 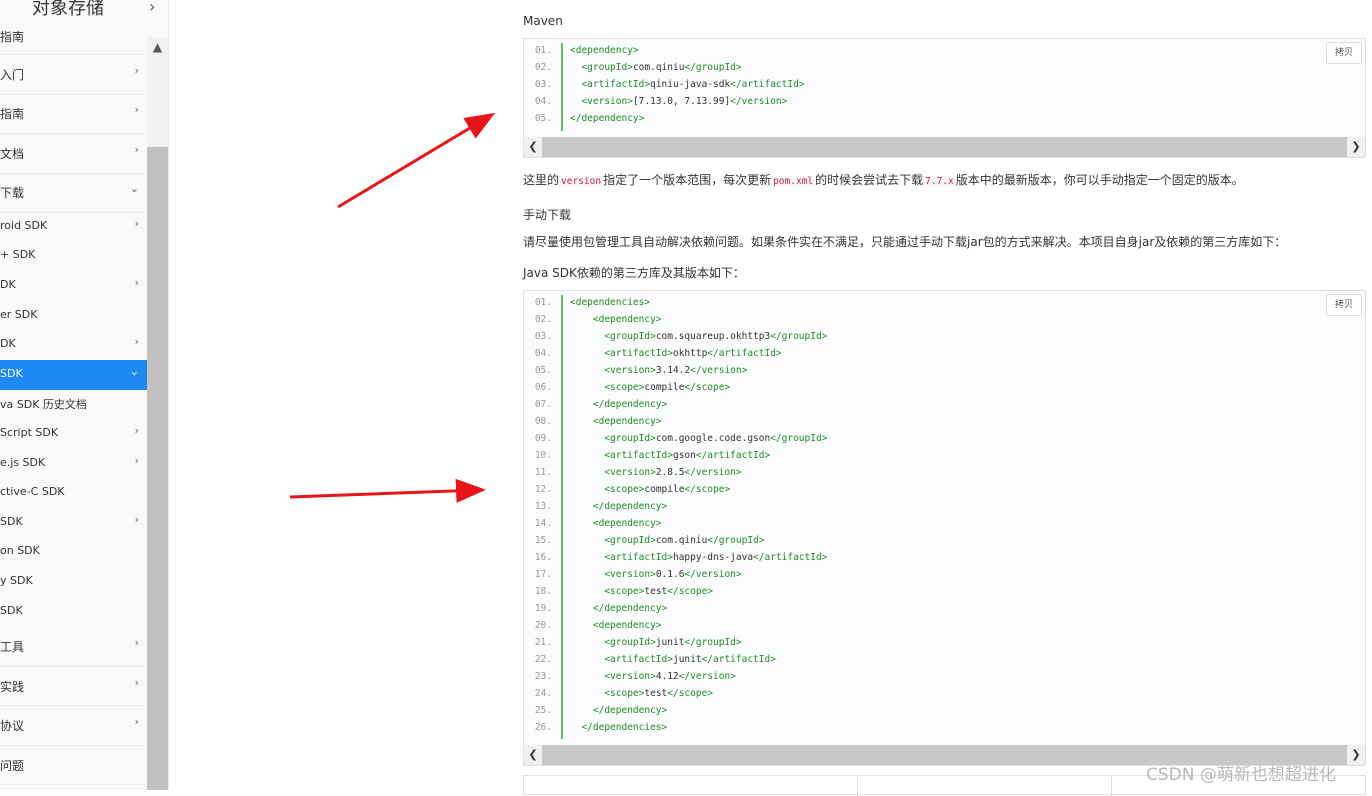 I want to click on sidebar-item: 指南, so click(x=73, y=36).